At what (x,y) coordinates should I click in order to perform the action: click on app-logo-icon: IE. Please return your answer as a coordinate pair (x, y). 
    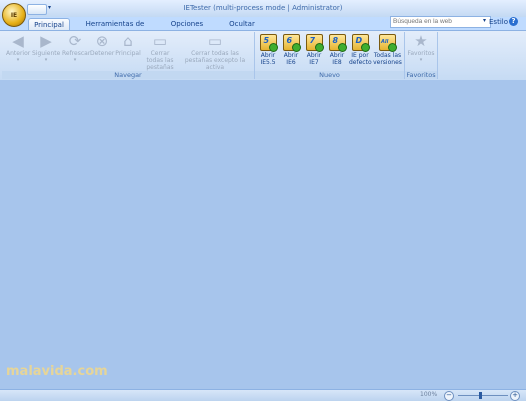
    Looking at the image, I should click on (14, 15).